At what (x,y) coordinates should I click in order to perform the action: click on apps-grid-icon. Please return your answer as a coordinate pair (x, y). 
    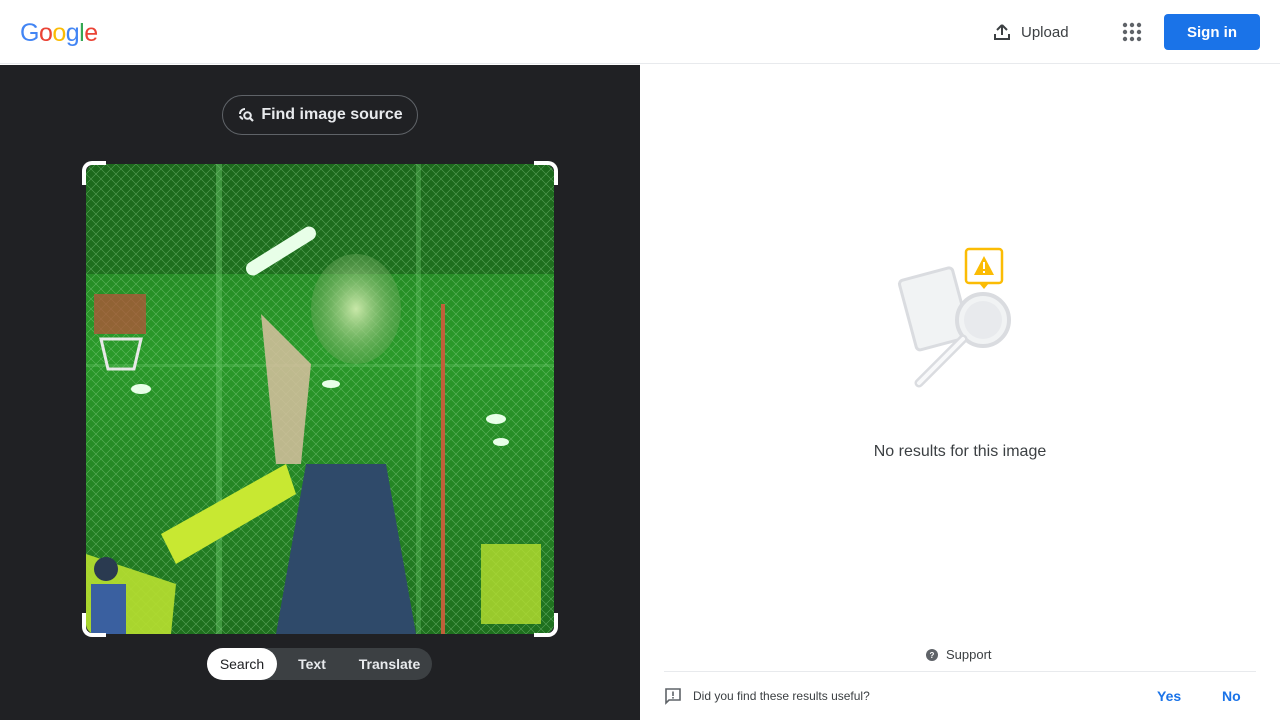
    Looking at the image, I should click on (1132, 32).